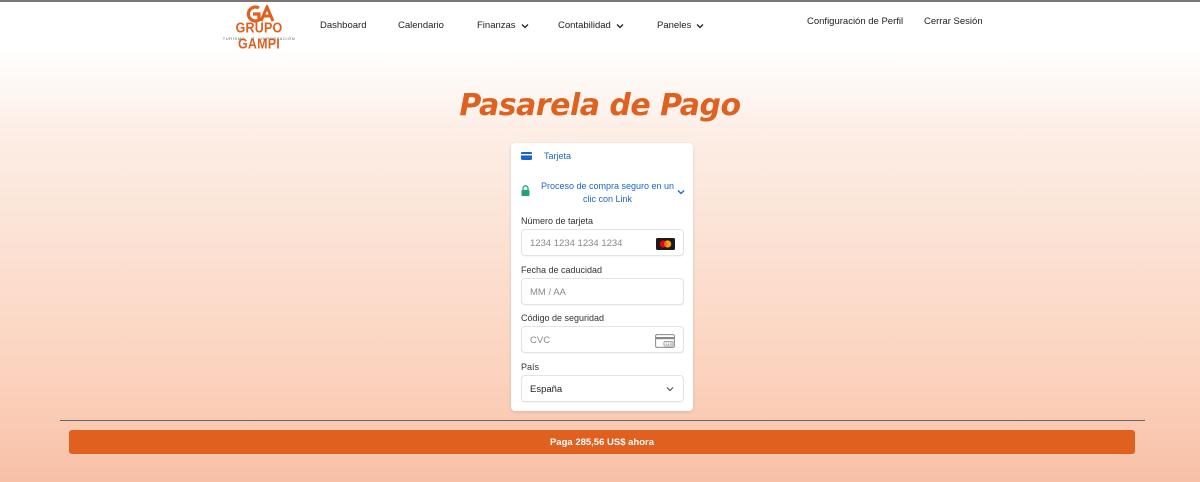 The width and height of the screenshot is (1200, 482). Describe the element at coordinates (600, 105) in the screenshot. I see `page-title: Pasarela de Pago` at that location.